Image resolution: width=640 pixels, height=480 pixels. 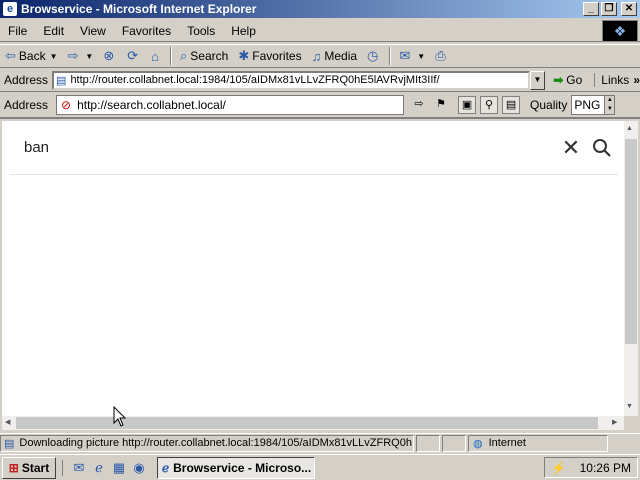 I want to click on favorites-label: Favorites, so click(x=277, y=56).